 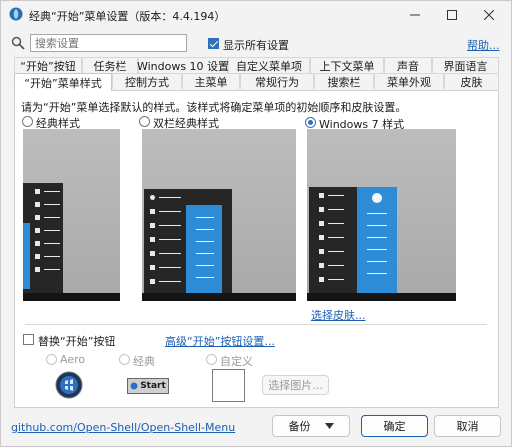 What do you see at coordinates (26, 256) in the screenshot?
I see `classic-menu-sidebar` at bounding box center [26, 256].